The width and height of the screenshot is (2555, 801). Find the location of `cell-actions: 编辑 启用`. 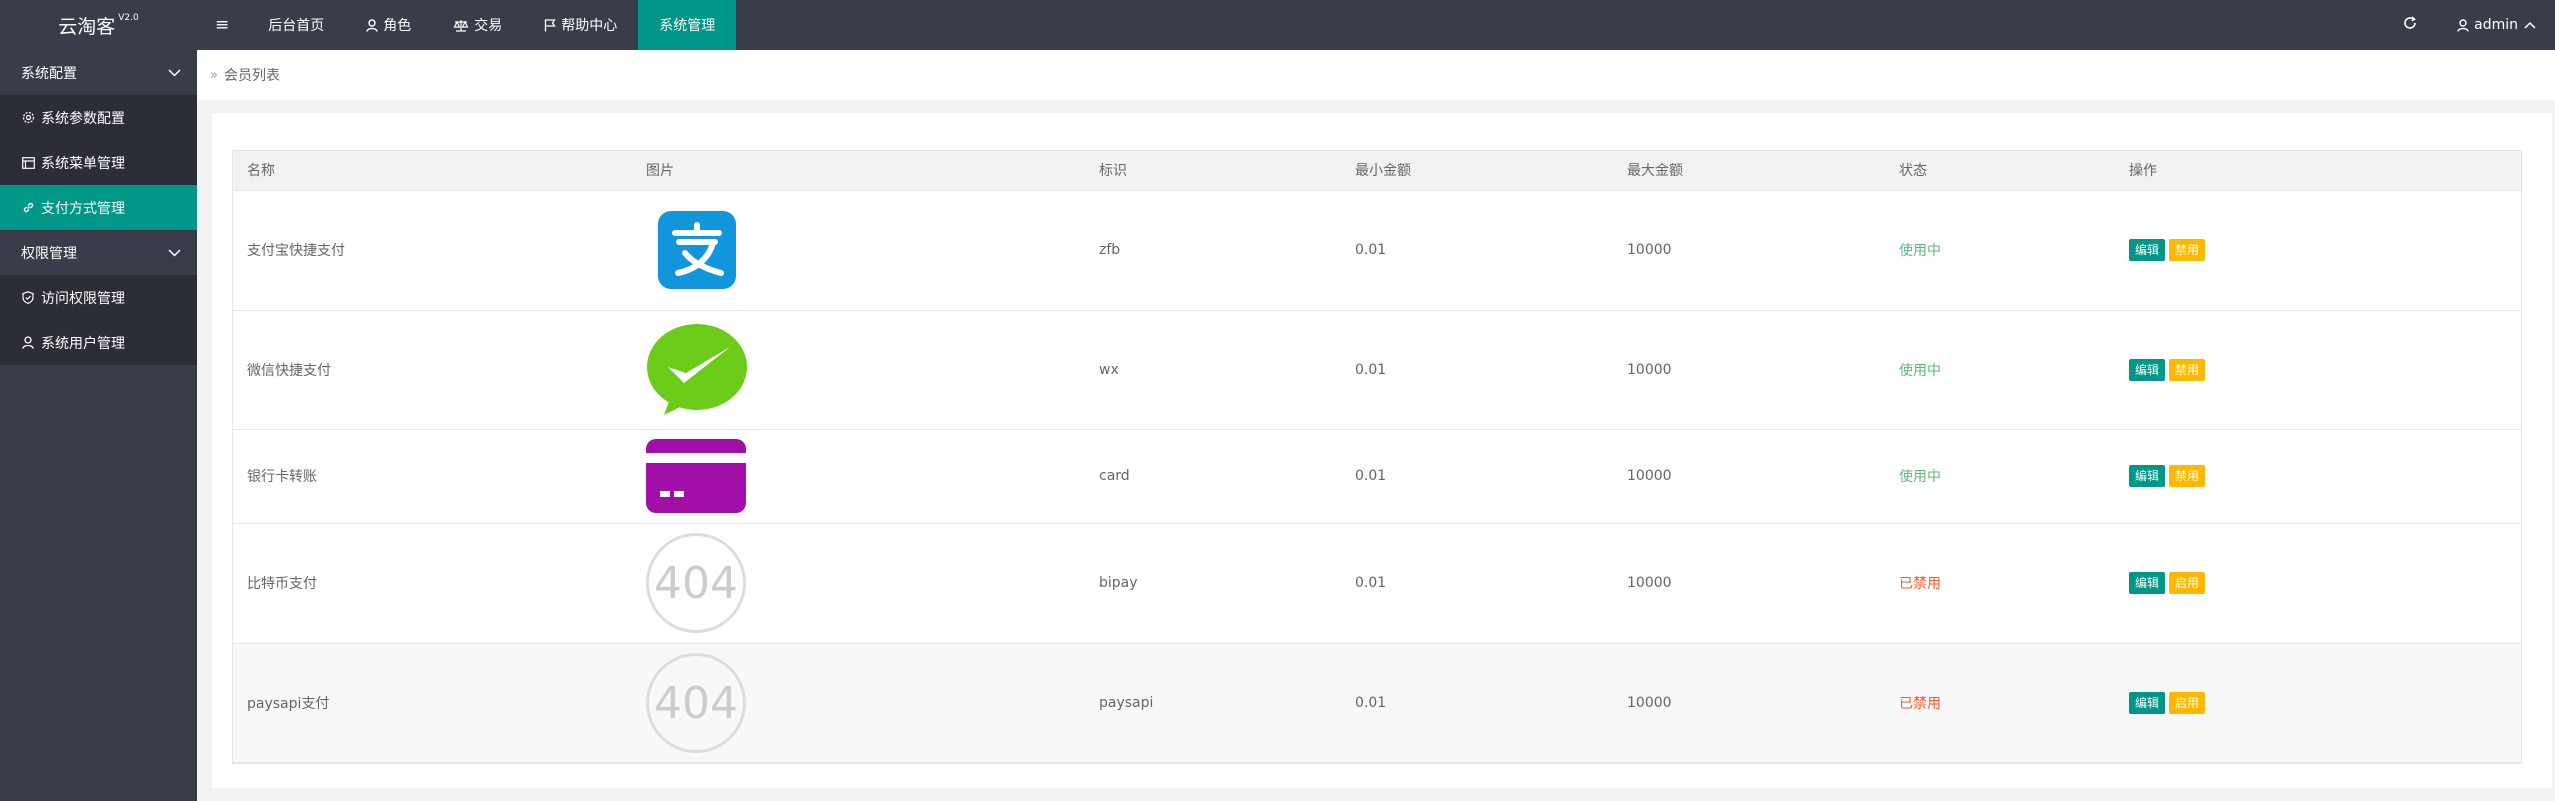

cell-actions: 编辑 启用 is located at coordinates (2318, 703).